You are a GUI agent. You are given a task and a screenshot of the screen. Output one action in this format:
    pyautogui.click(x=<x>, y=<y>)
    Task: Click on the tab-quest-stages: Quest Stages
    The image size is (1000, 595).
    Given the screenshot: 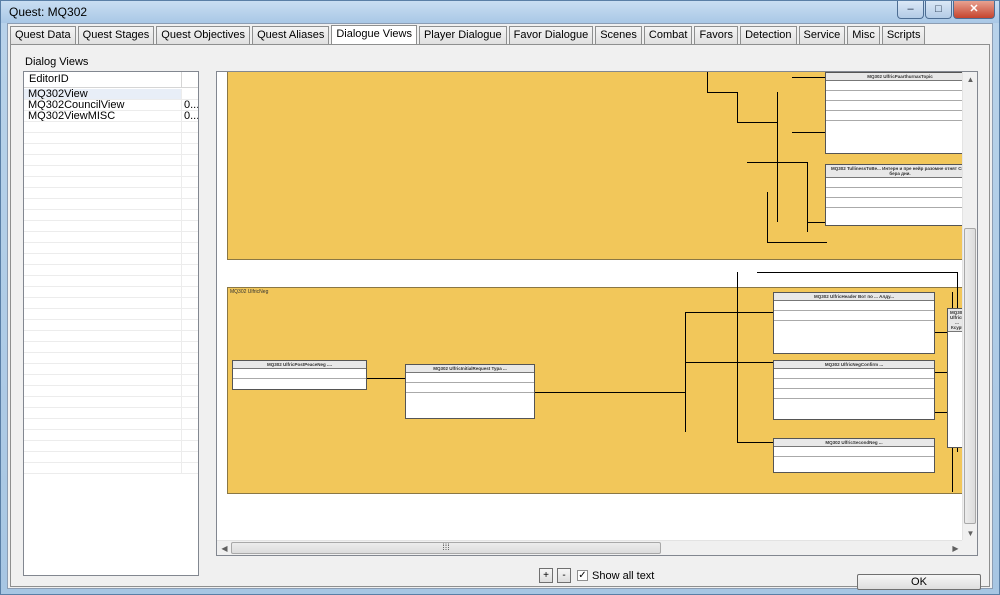 What is the action you would take?
    pyautogui.click(x=116, y=35)
    